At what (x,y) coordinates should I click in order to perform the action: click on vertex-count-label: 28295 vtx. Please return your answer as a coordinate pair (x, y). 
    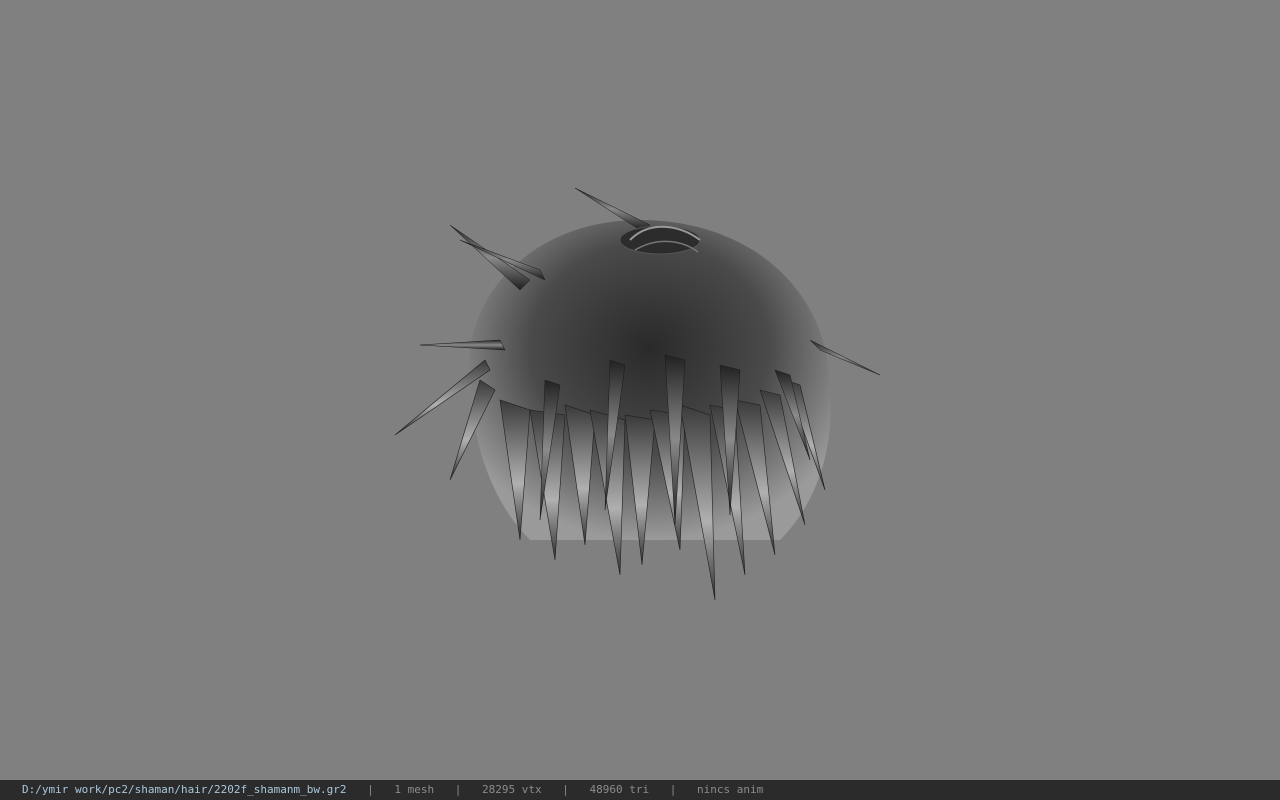
    Looking at the image, I should click on (512, 789).